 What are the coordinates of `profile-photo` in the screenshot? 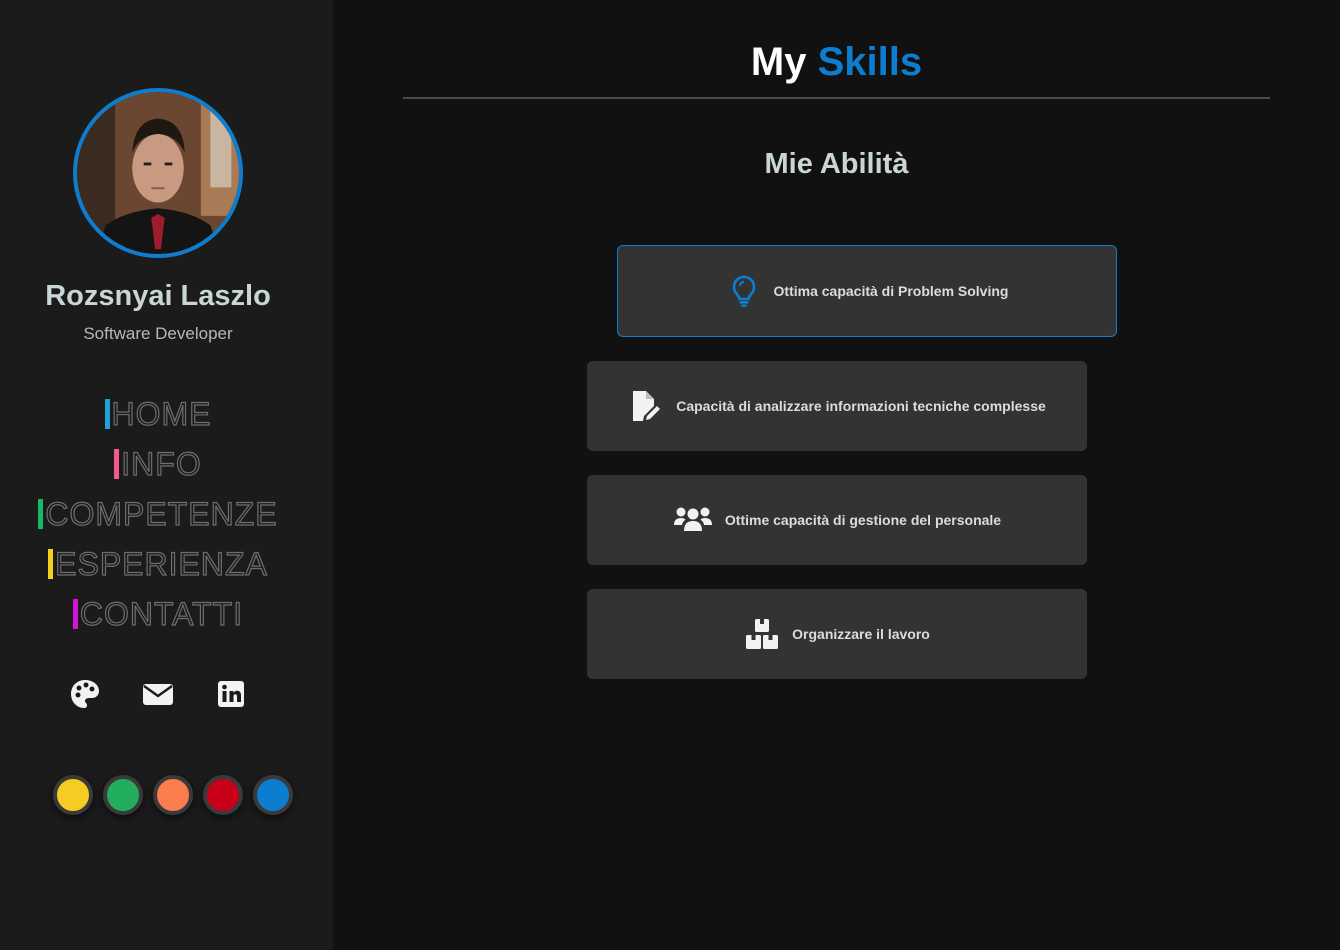 It's located at (158, 173).